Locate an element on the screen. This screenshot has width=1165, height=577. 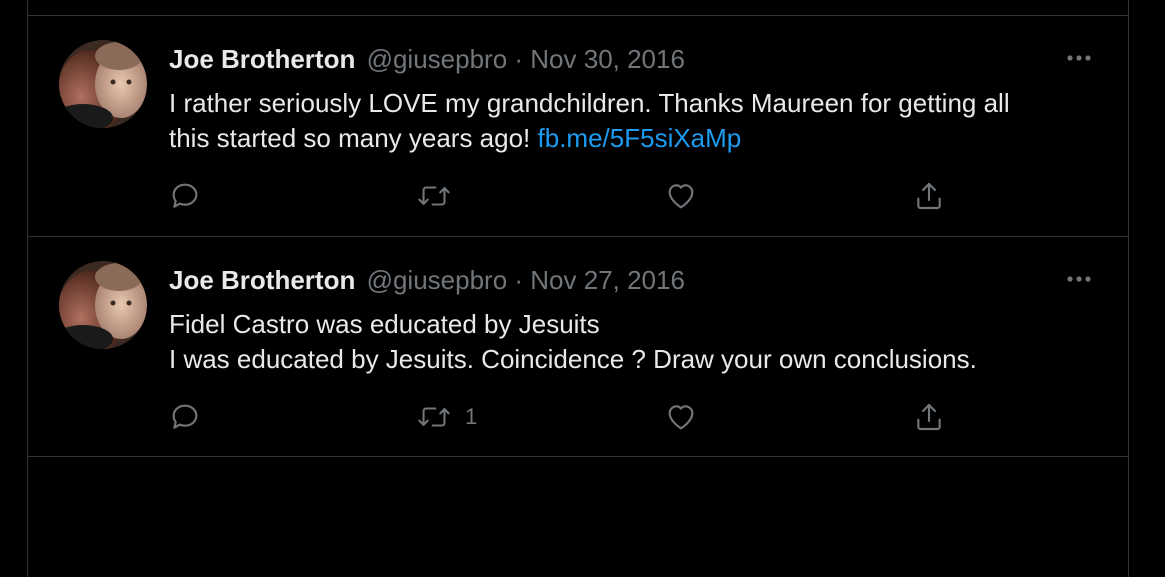
tweet-actions is located at coordinates (569, 196).